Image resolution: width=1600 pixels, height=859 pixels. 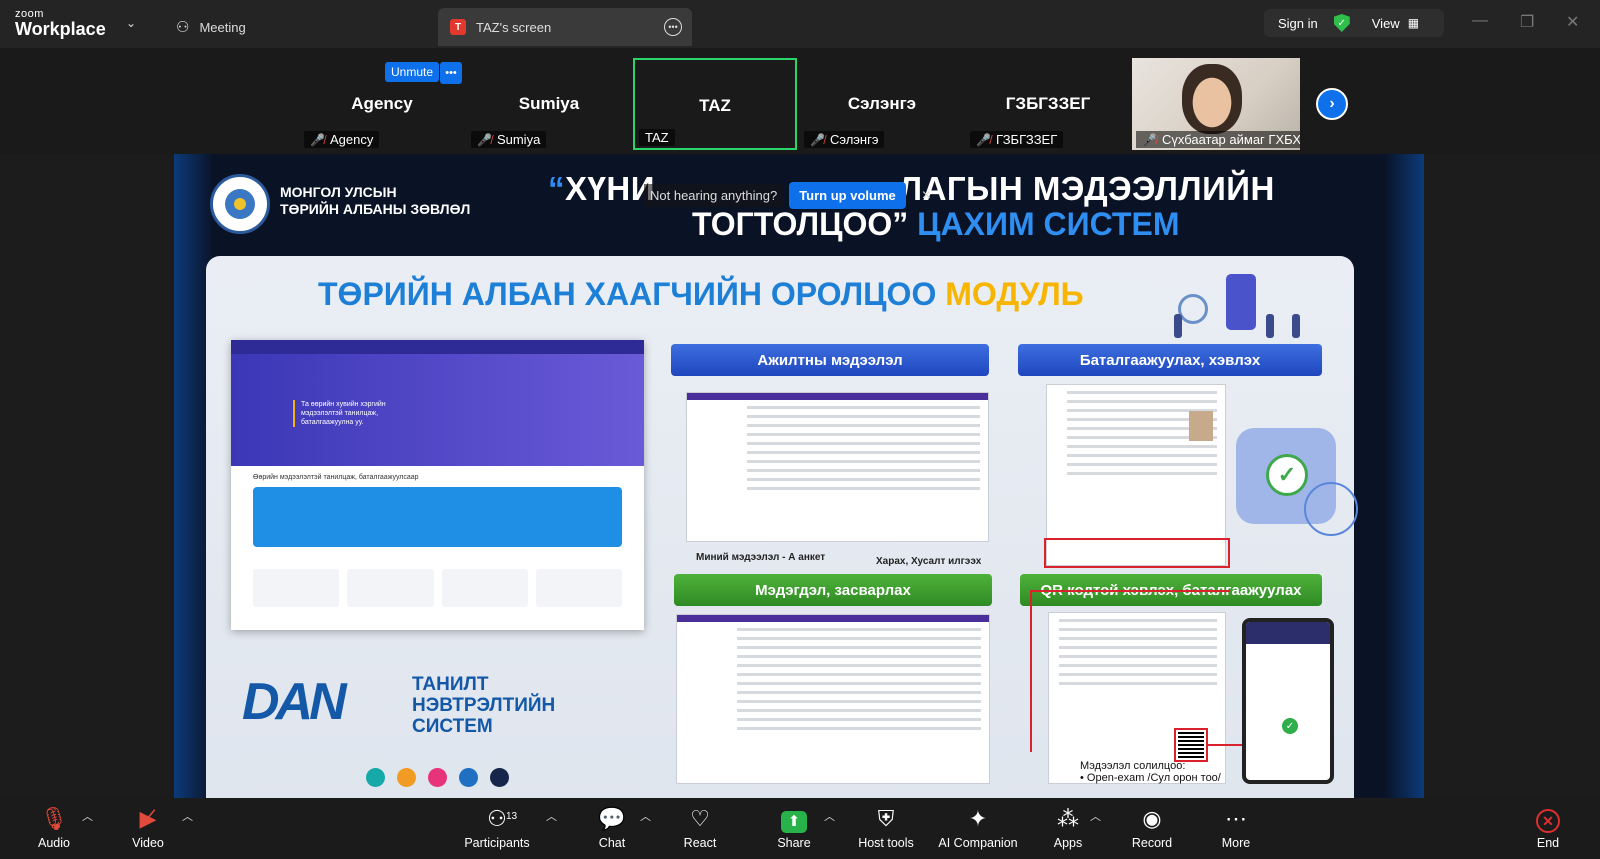 I want to click on close-icon: ×, so click(x=926, y=196).